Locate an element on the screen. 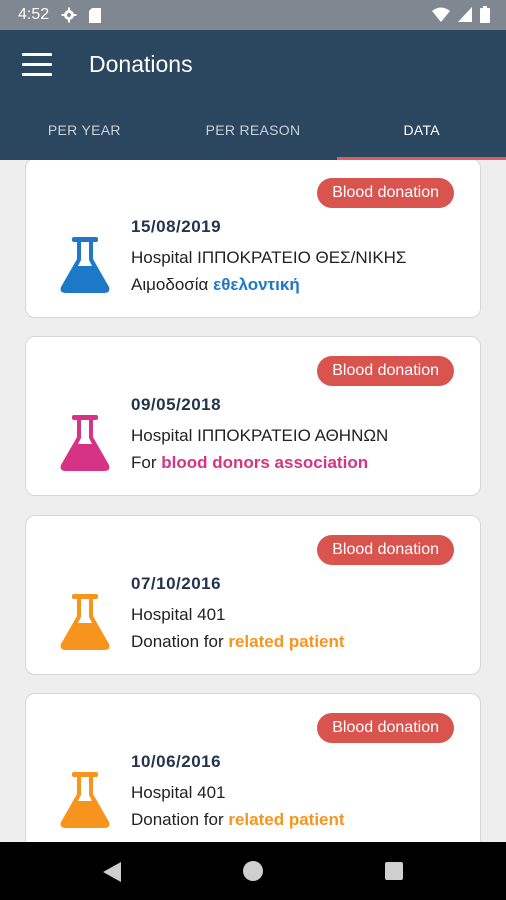  page-title: Donations is located at coordinates (141, 64).